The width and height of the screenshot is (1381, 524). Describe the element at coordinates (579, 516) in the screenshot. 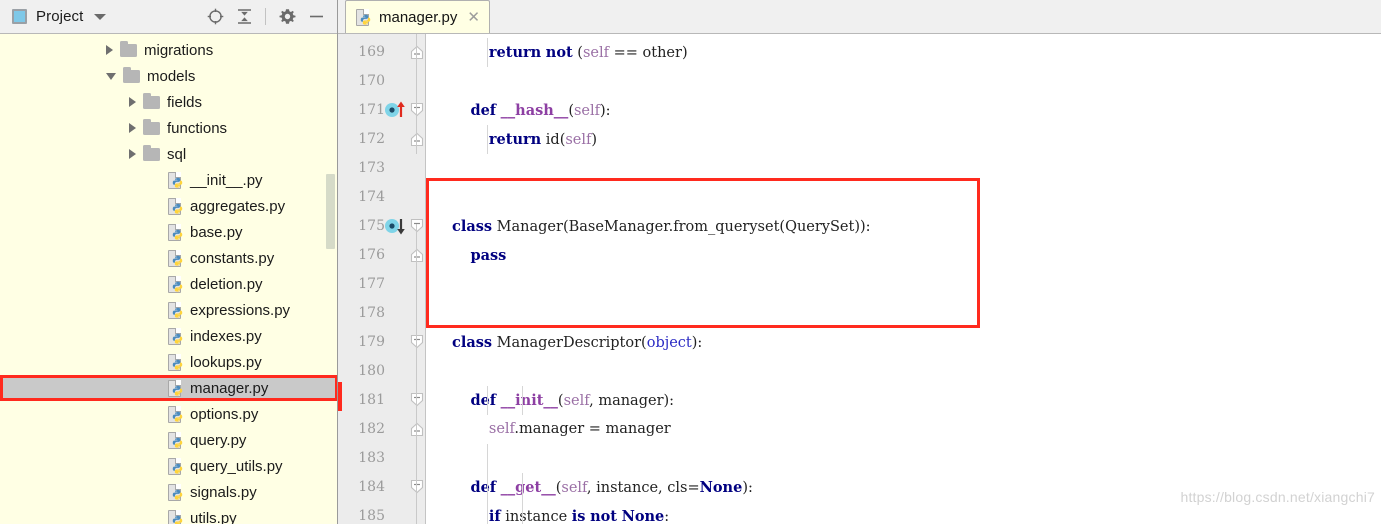

I see `code-line: if instance is not None:` at that location.